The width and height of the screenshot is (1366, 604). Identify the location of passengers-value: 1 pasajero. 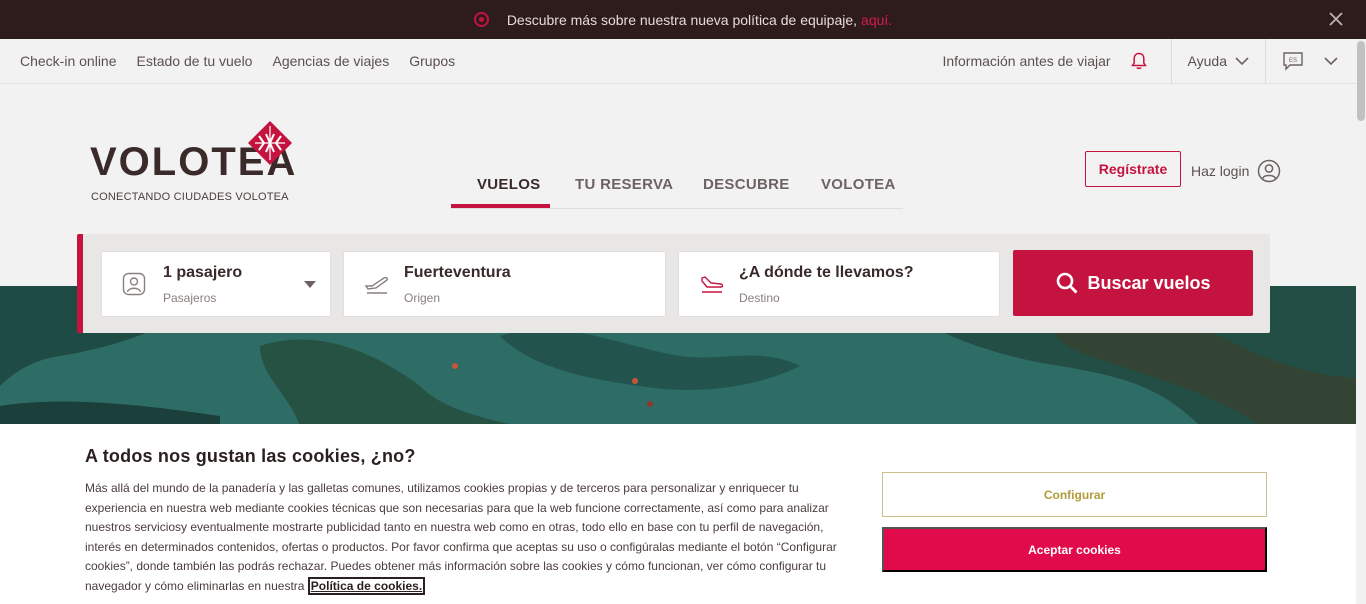
(203, 272).